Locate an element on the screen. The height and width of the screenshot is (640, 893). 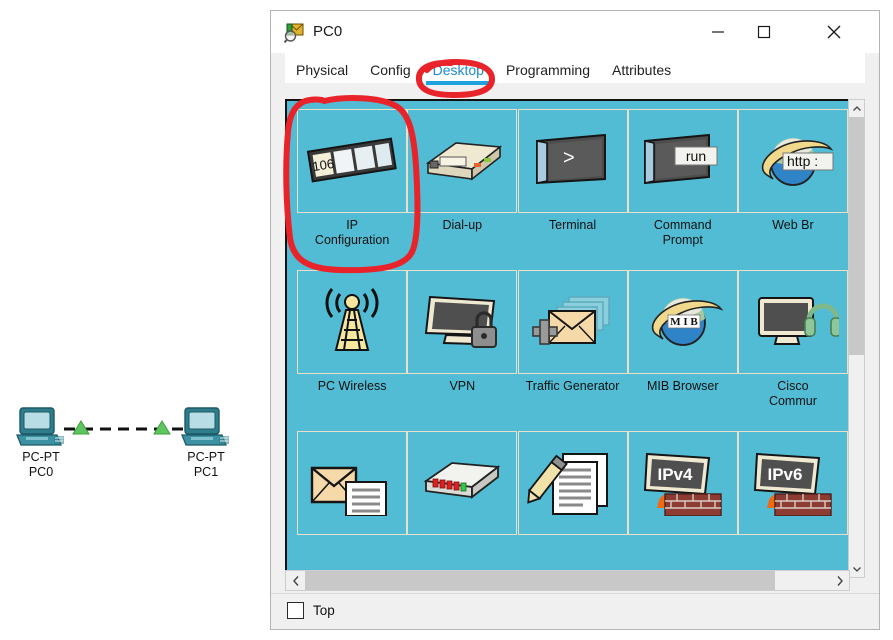
desktop-item-ipv4-firewall: IPv4 is located at coordinates (682, 485).